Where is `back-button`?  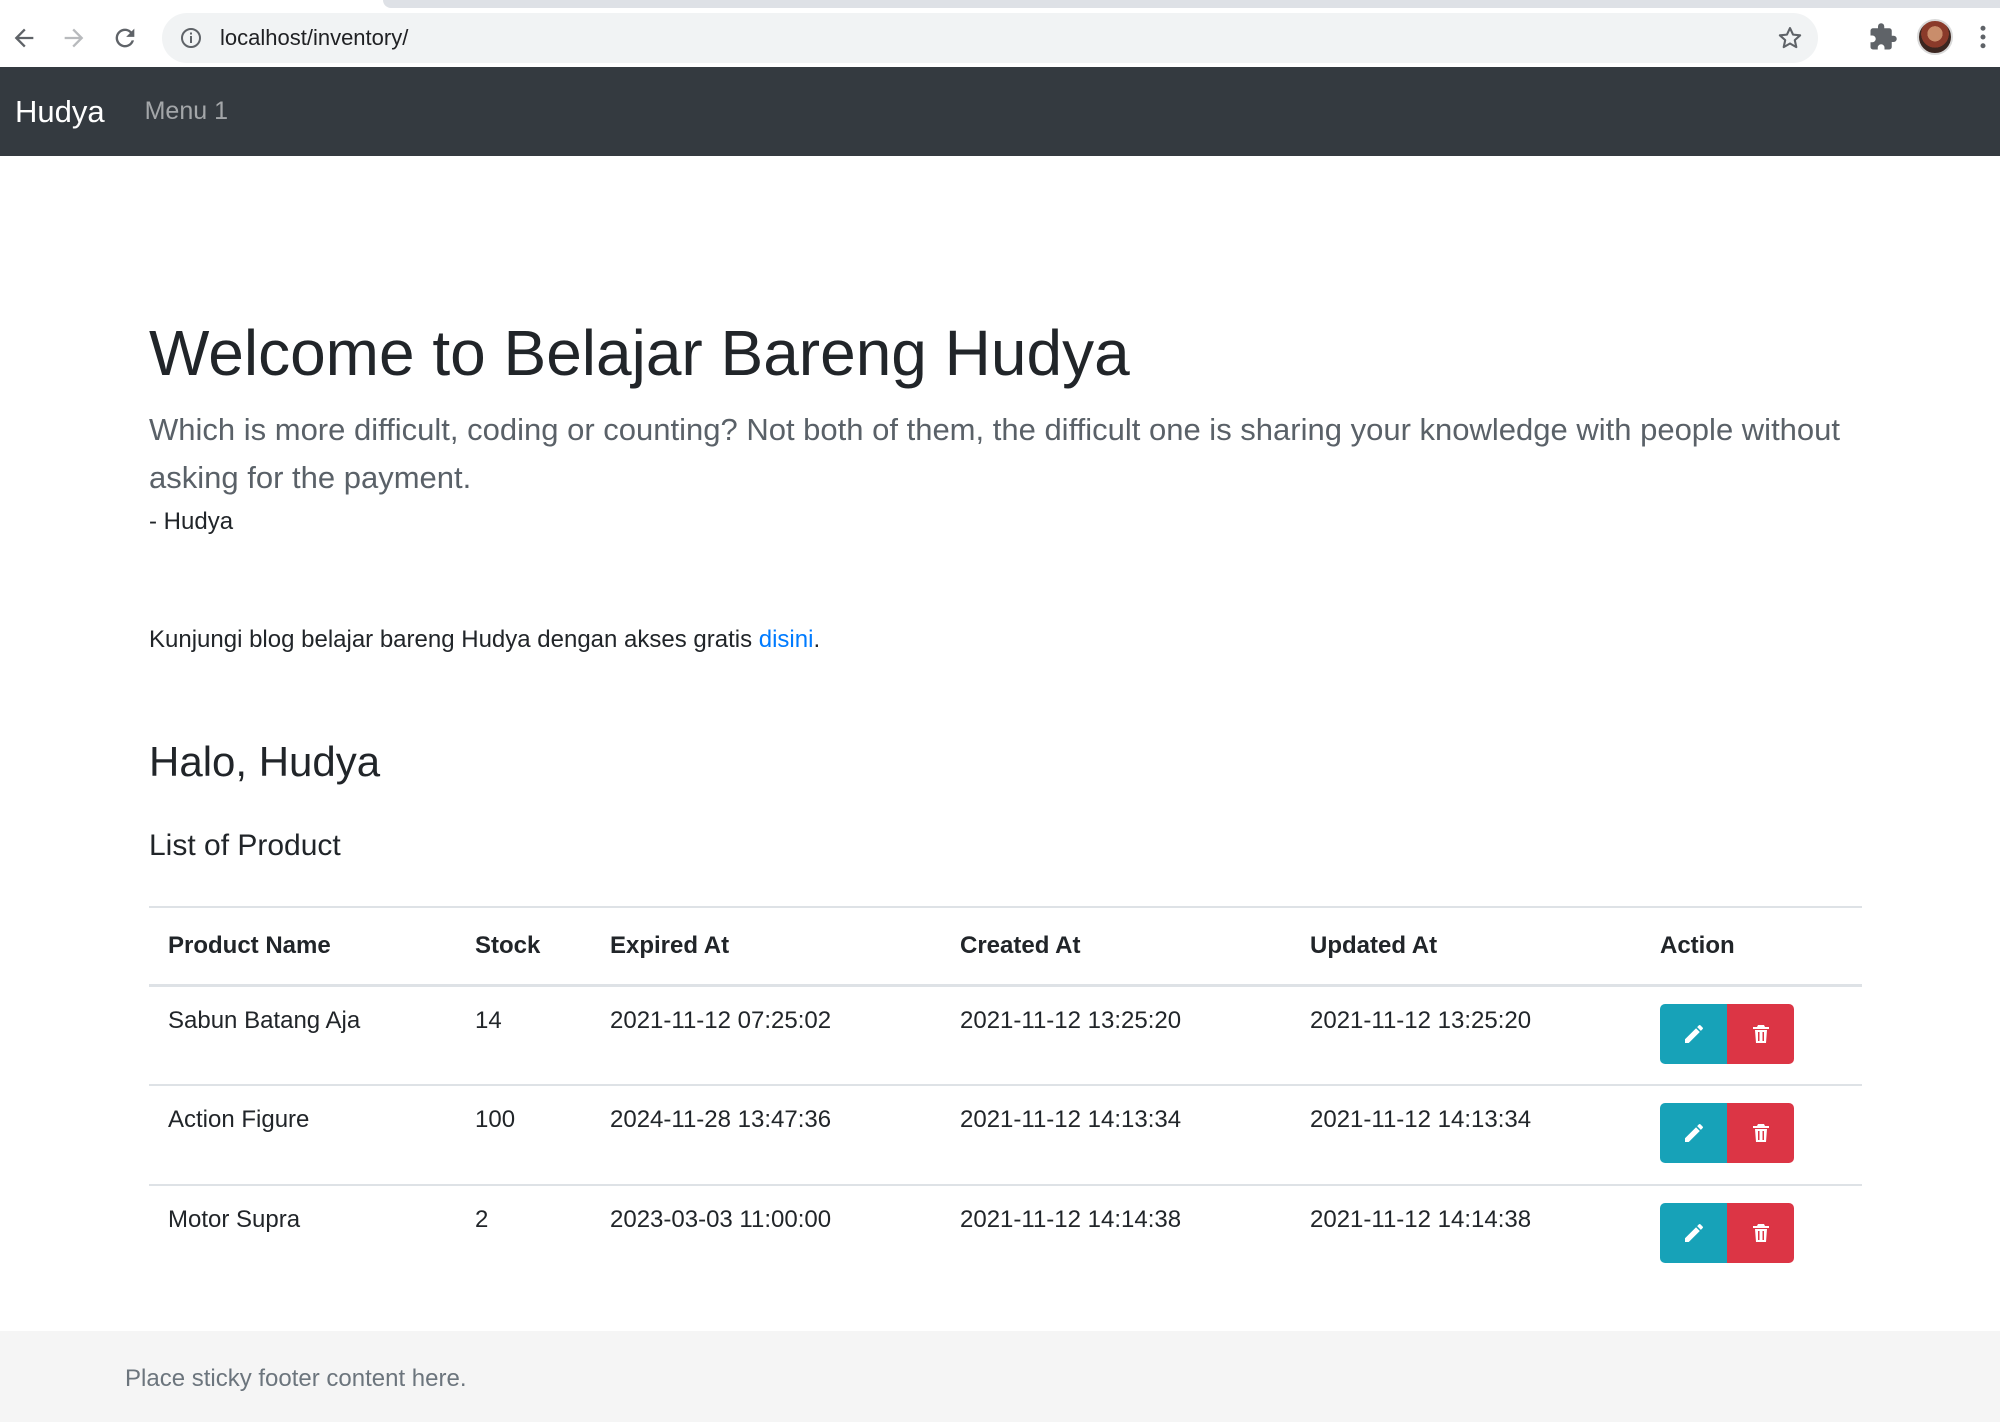 back-button is located at coordinates (24, 38).